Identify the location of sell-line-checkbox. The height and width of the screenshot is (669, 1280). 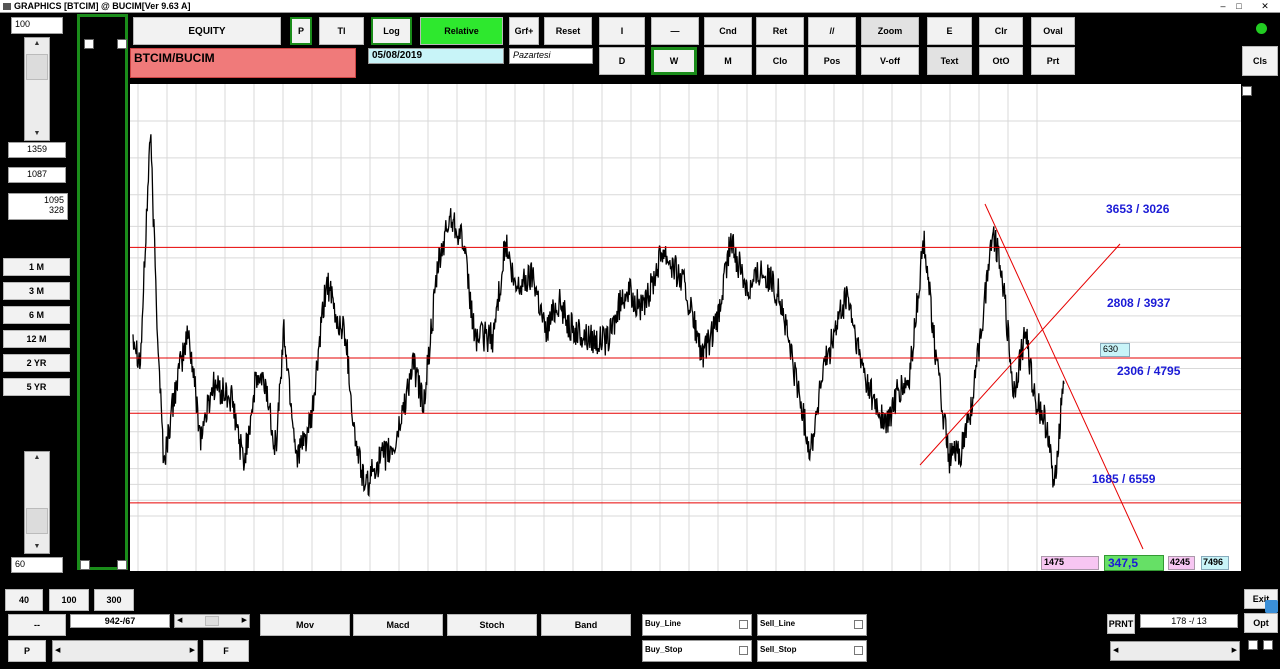
(858, 624).